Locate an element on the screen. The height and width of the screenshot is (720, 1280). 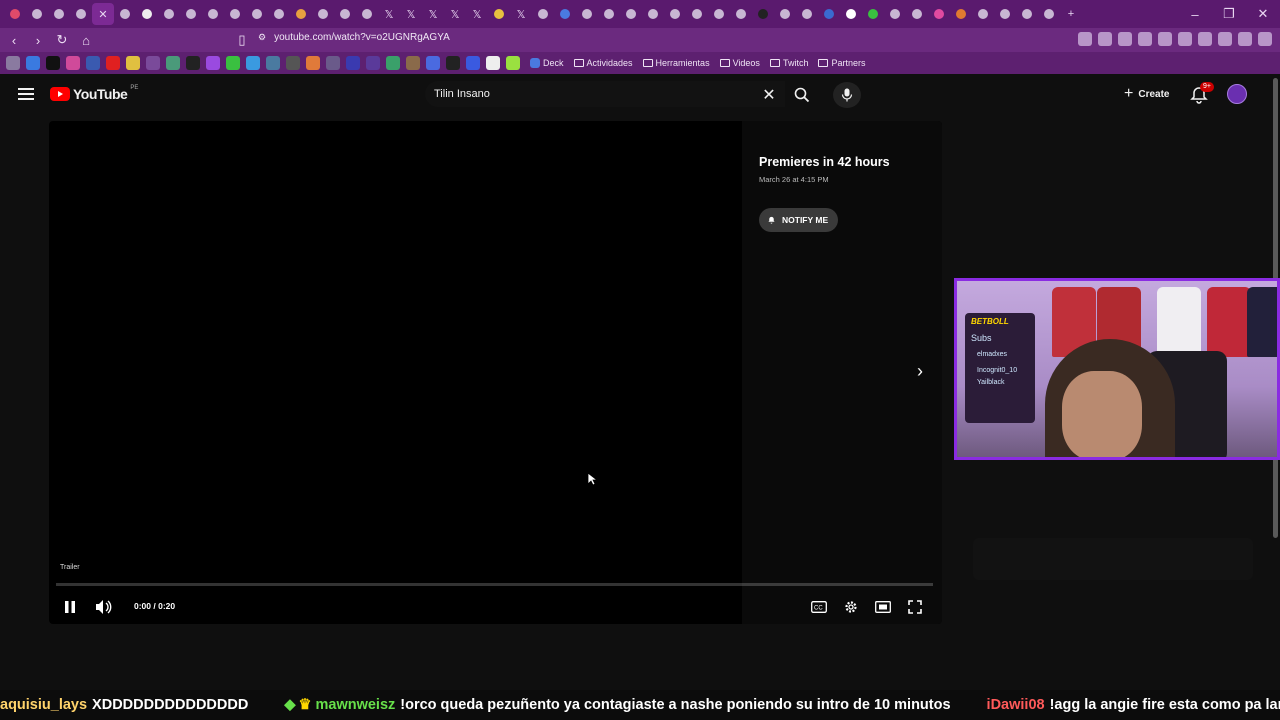
apps-icon is located at coordinates (13, 63).